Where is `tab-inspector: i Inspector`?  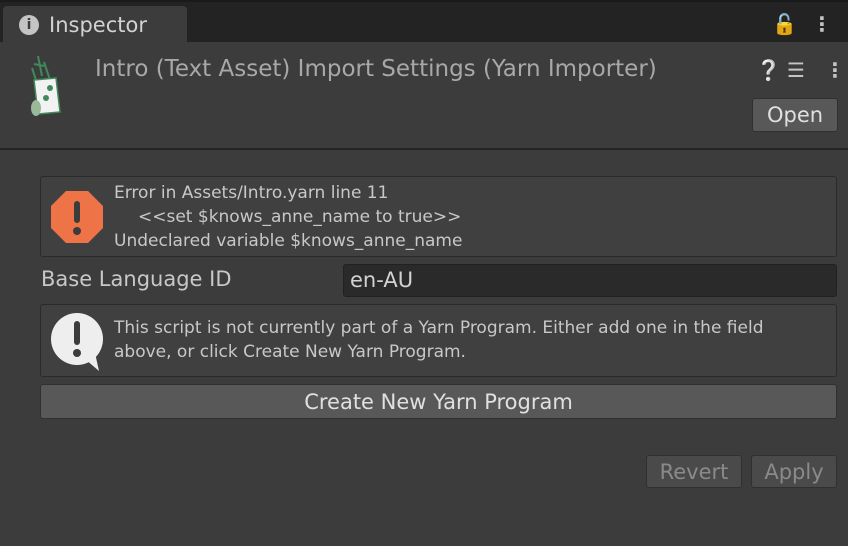
tab-inspector: i Inspector is located at coordinates (95, 25).